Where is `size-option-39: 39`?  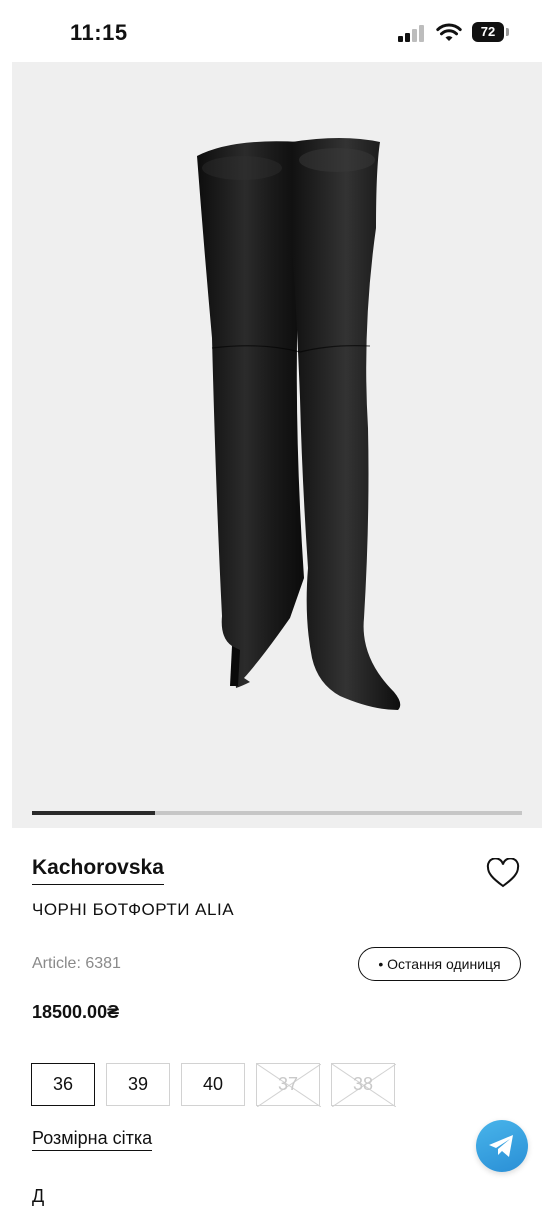 size-option-39: 39 is located at coordinates (138, 1084).